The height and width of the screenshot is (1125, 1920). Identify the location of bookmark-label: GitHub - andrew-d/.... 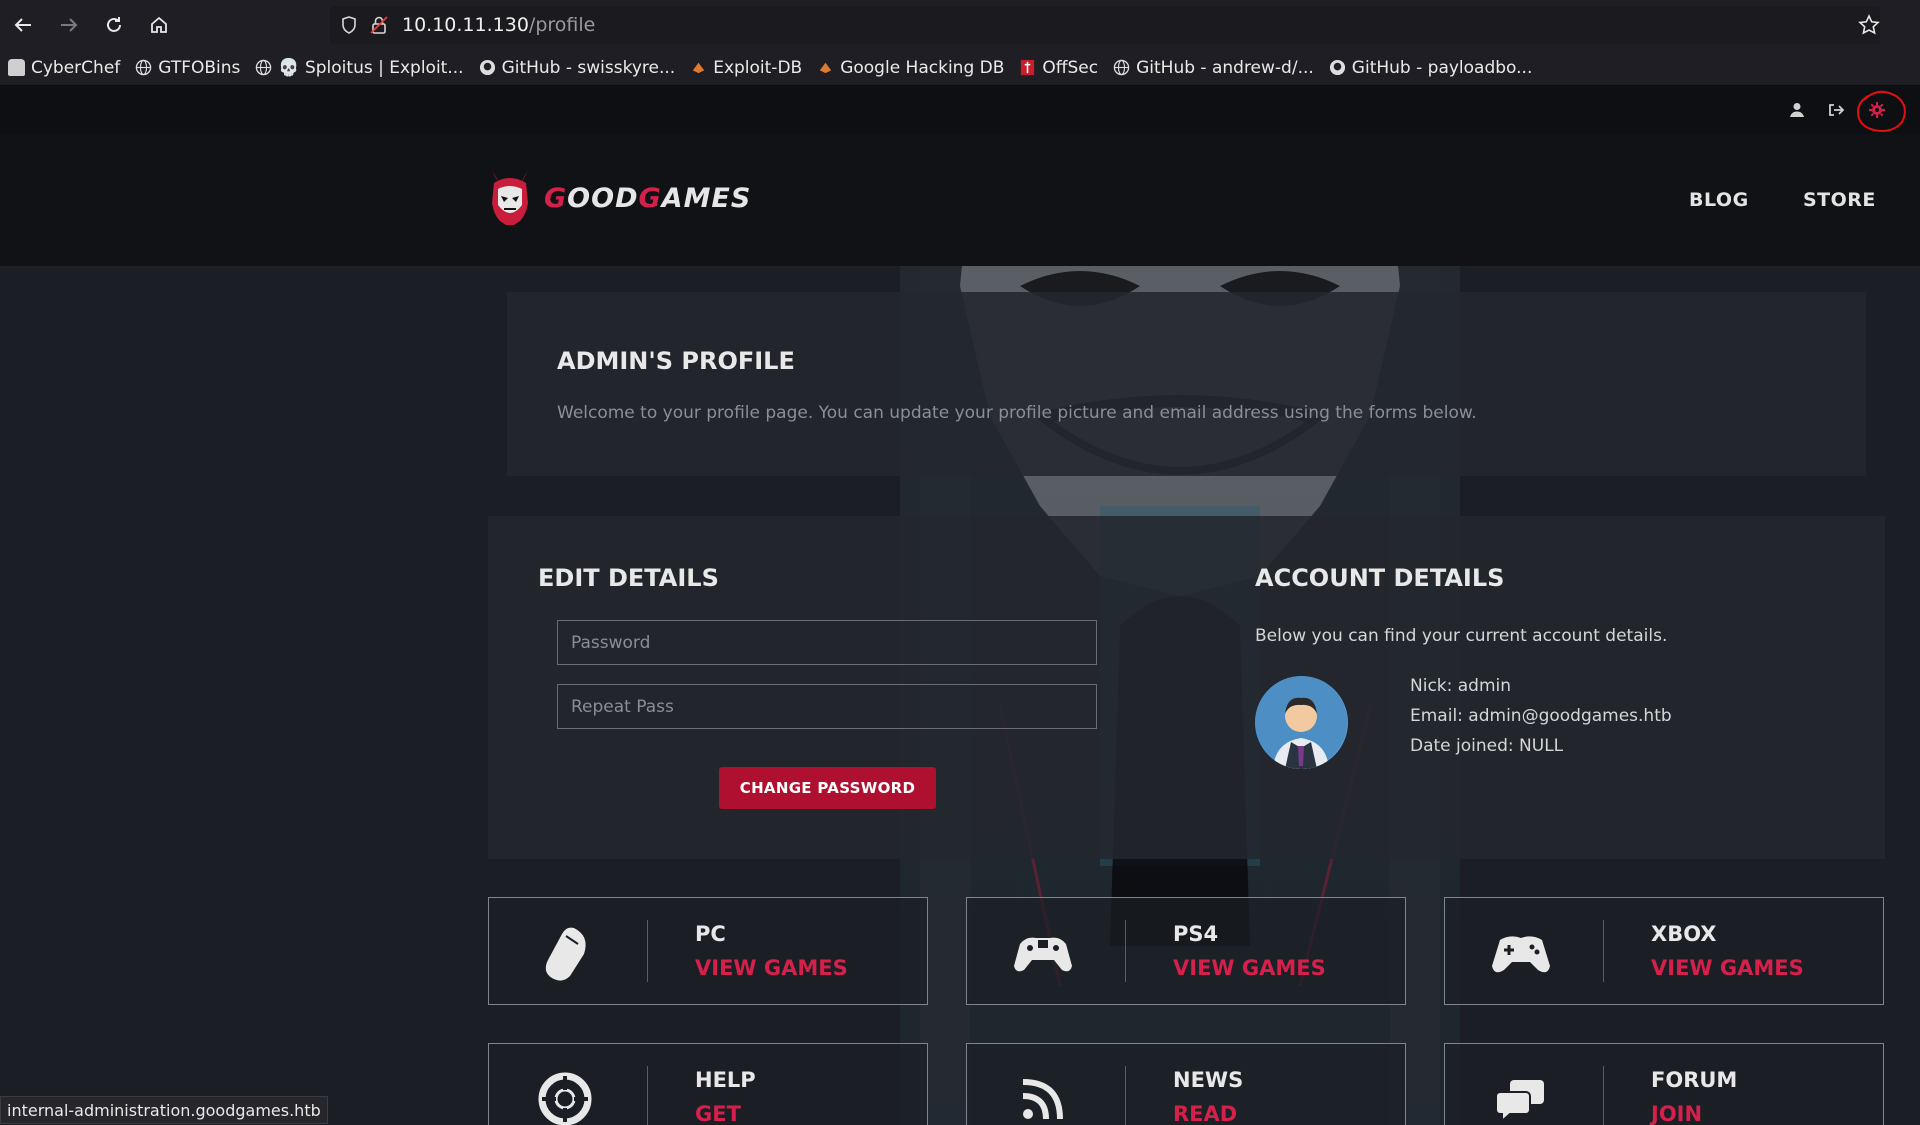
(1225, 67).